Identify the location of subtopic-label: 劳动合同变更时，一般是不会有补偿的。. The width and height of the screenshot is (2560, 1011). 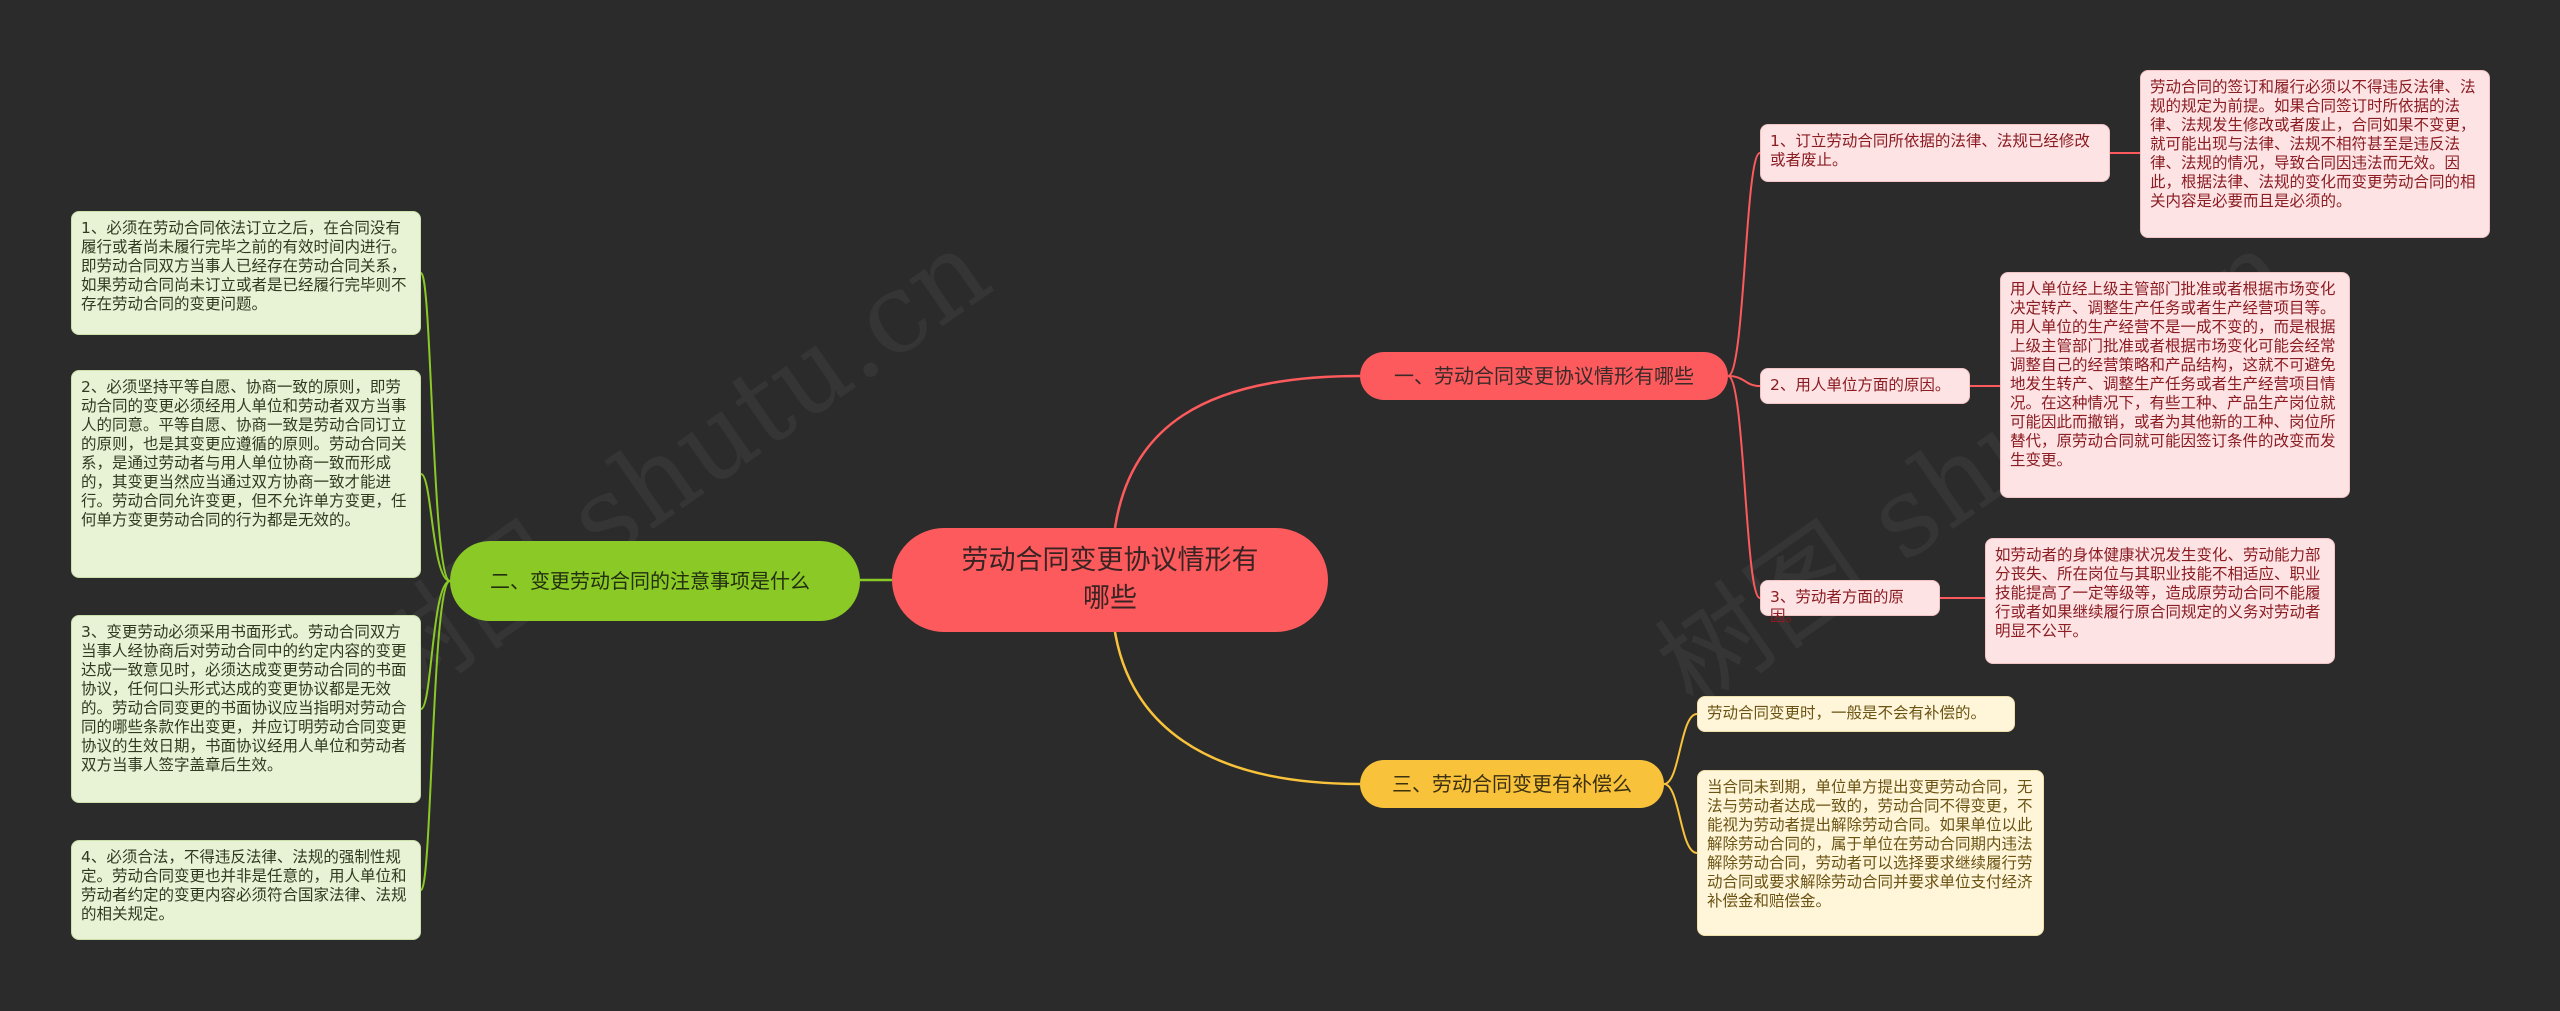
(1847, 713).